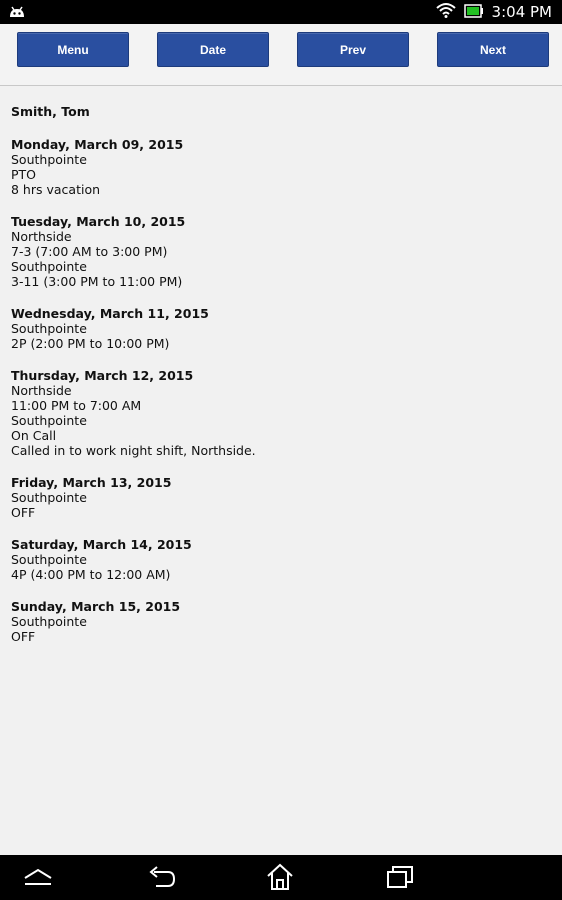 The height and width of the screenshot is (900, 562). I want to click on day-block: Sunday, March 15, 2015 Southpointe OFF, so click(281, 621).